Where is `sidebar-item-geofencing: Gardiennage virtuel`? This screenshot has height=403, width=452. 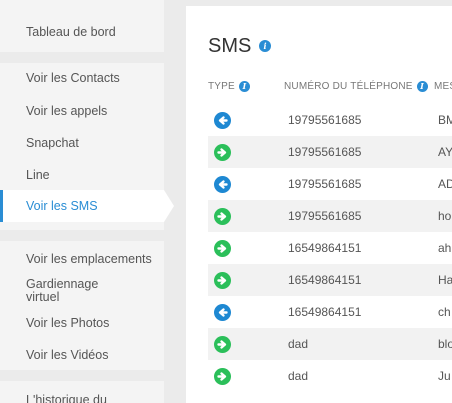 sidebar-item-geofencing: Gardiennage virtuel is located at coordinates (65, 291).